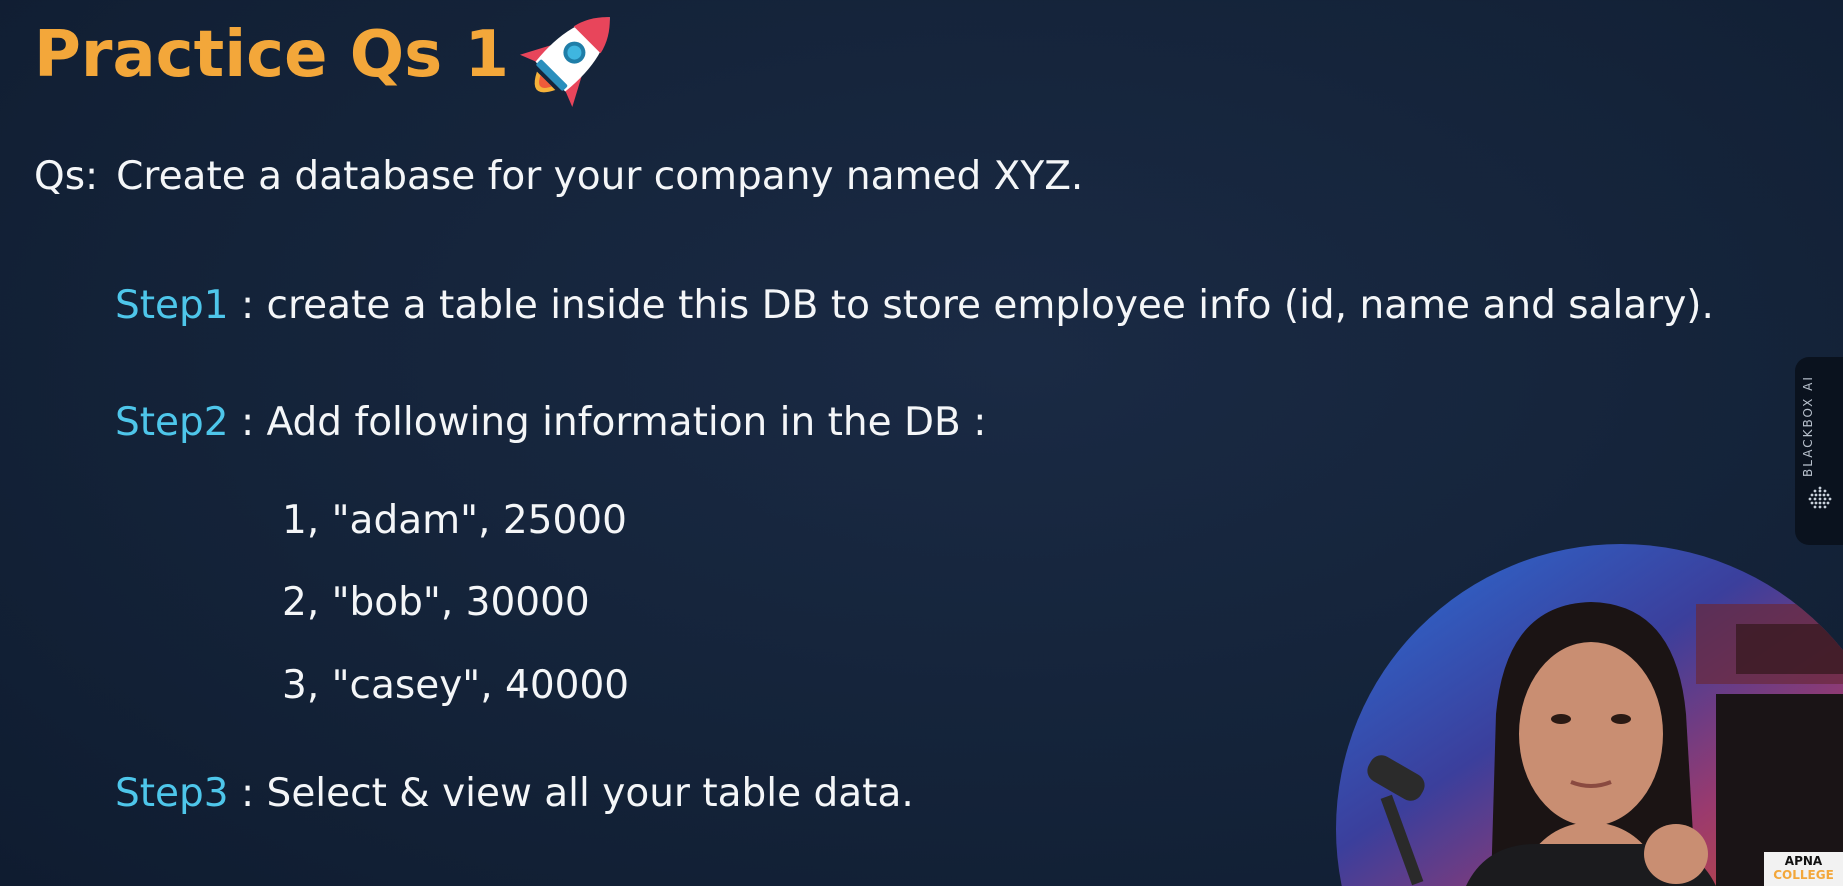 The image size is (1843, 886). I want to click on blackbox-dots-icon, so click(1820, 497).